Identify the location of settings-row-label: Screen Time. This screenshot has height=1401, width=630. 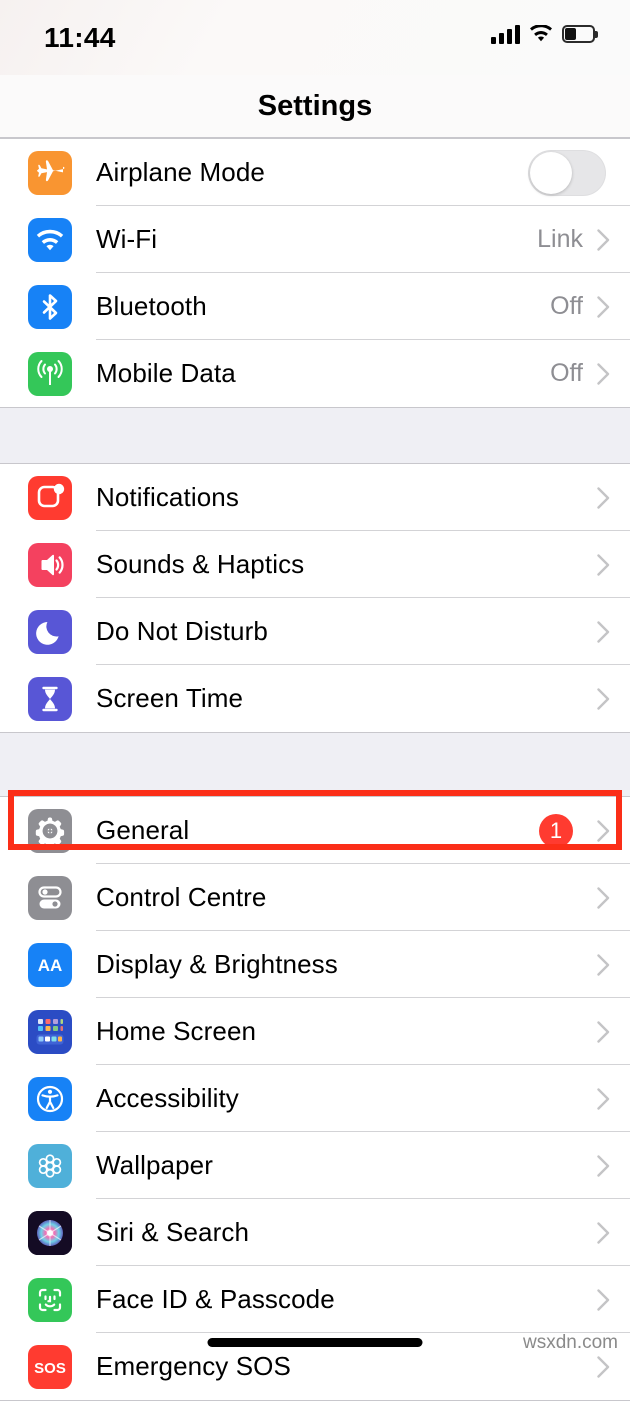
(170, 698).